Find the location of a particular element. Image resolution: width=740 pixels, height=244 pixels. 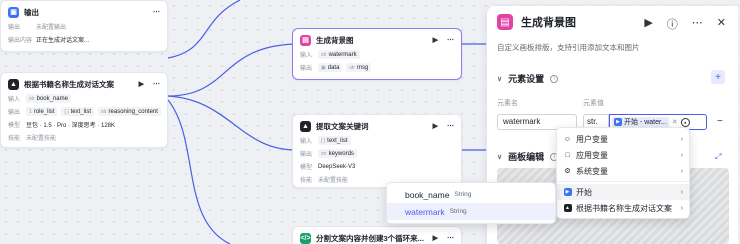

expand-icon: ⤢ is located at coordinates (718, 157).